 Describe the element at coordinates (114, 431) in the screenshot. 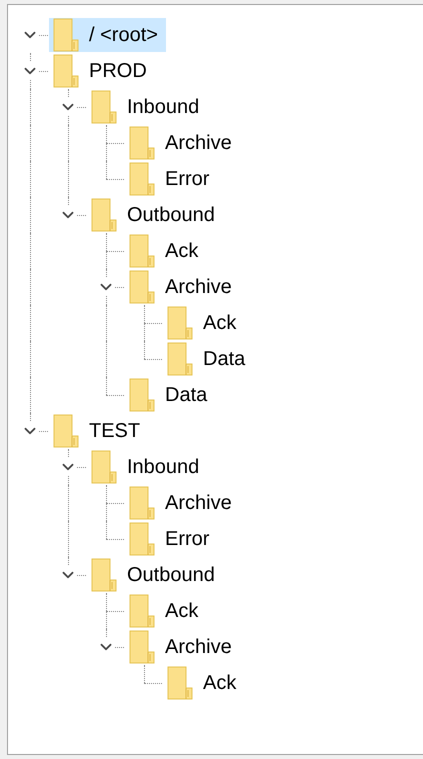

I see `folder-label: TEST` at that location.